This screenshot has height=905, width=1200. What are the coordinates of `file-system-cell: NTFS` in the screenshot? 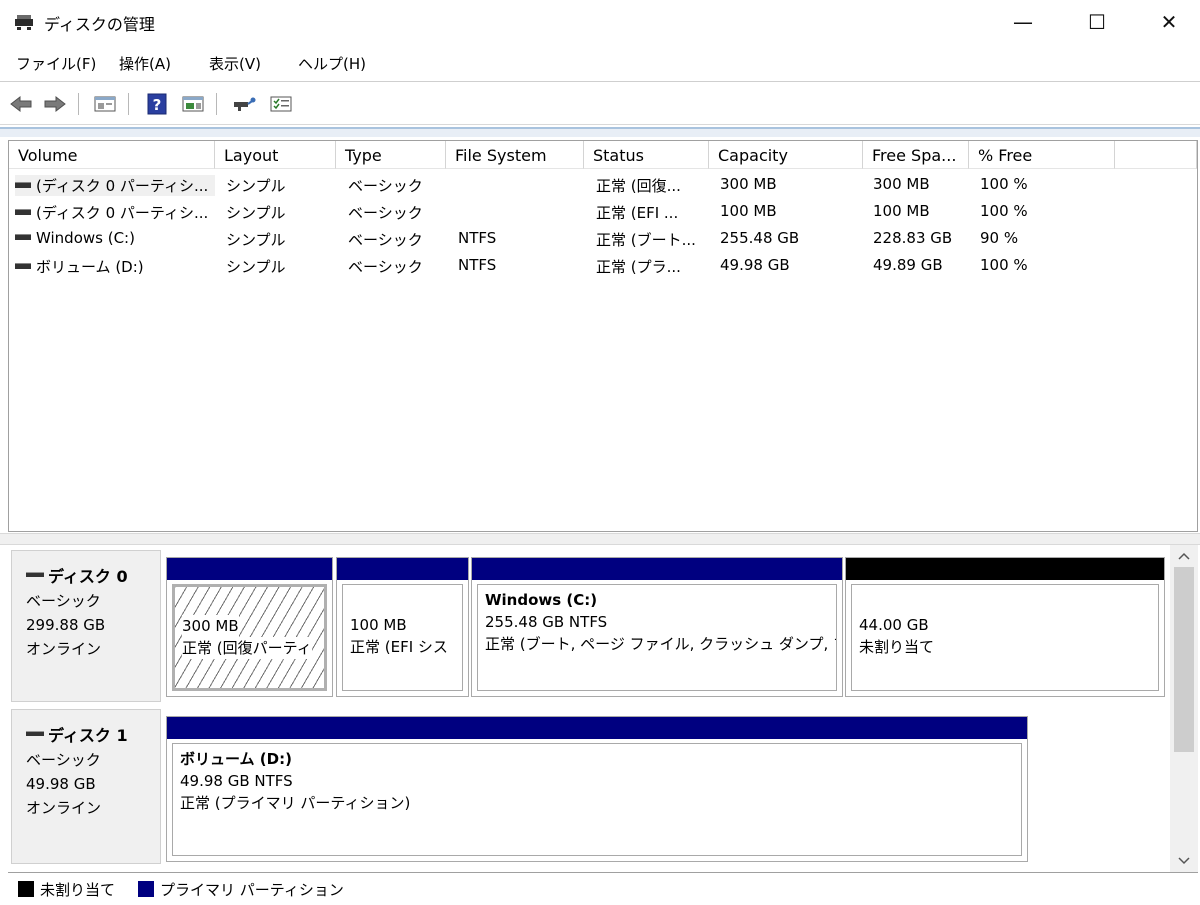 It's located at (477, 265).